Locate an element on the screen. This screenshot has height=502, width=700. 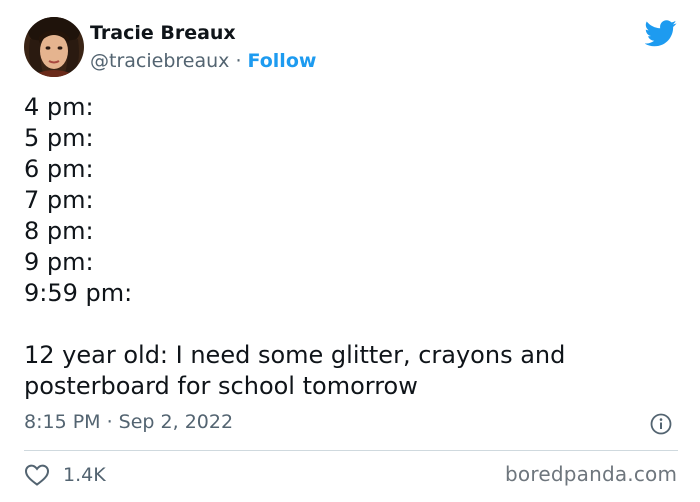
tweet-line: 4 pm: is located at coordinates (59, 107).